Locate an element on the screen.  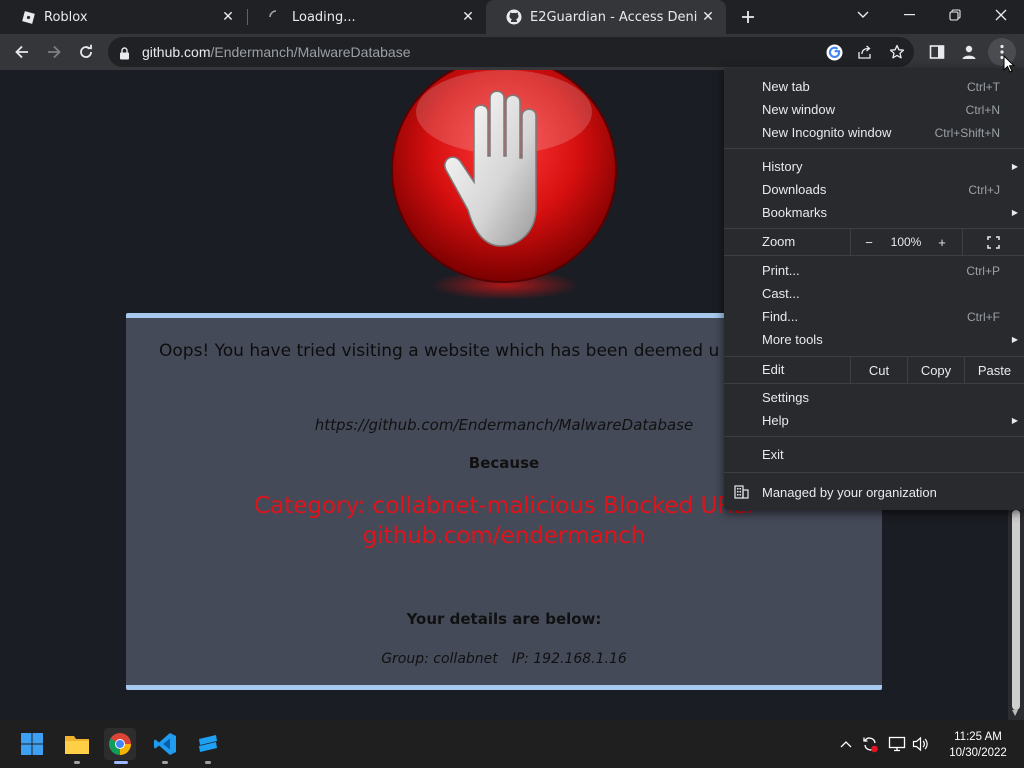
google-lens-button is located at coordinates (834, 52).